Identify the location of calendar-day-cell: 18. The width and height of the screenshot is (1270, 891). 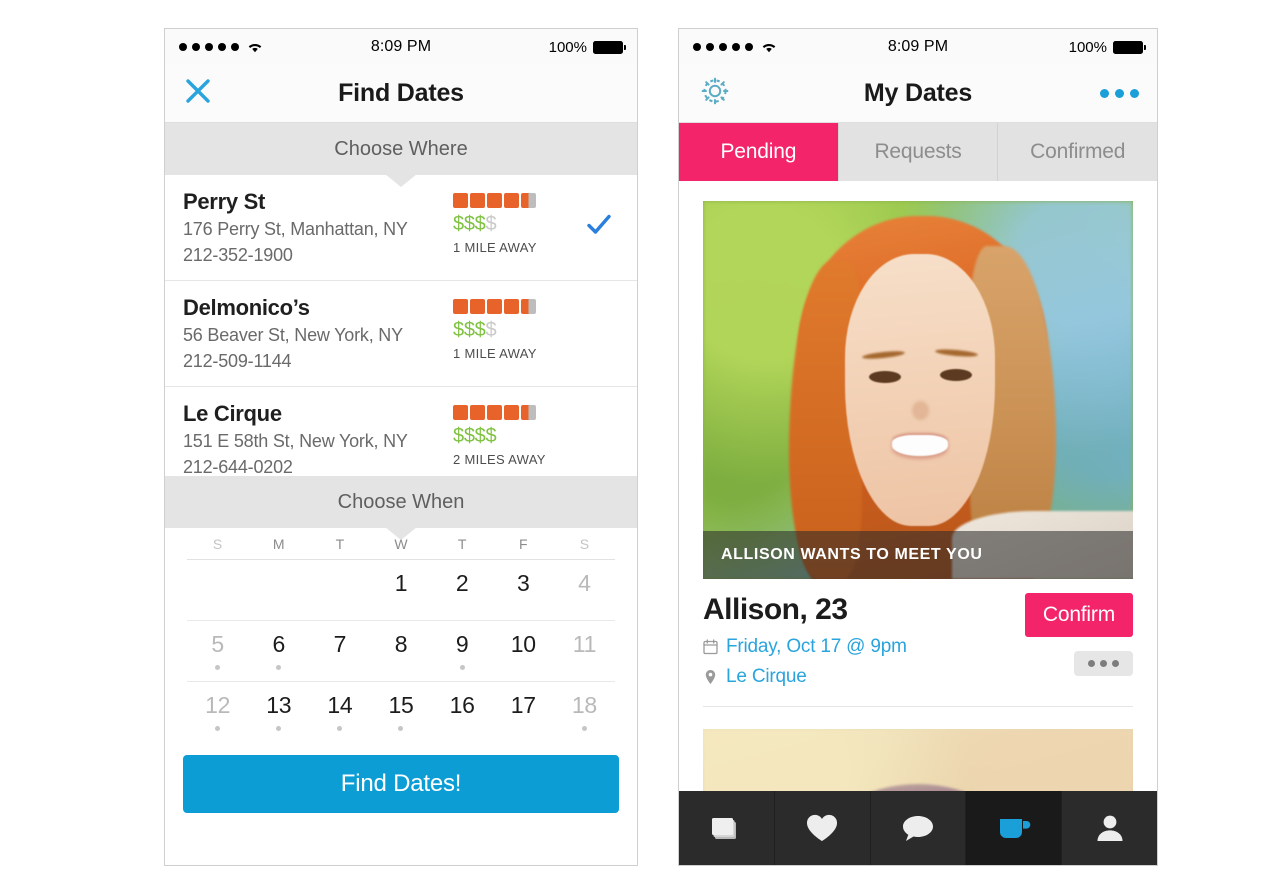
(584, 712).